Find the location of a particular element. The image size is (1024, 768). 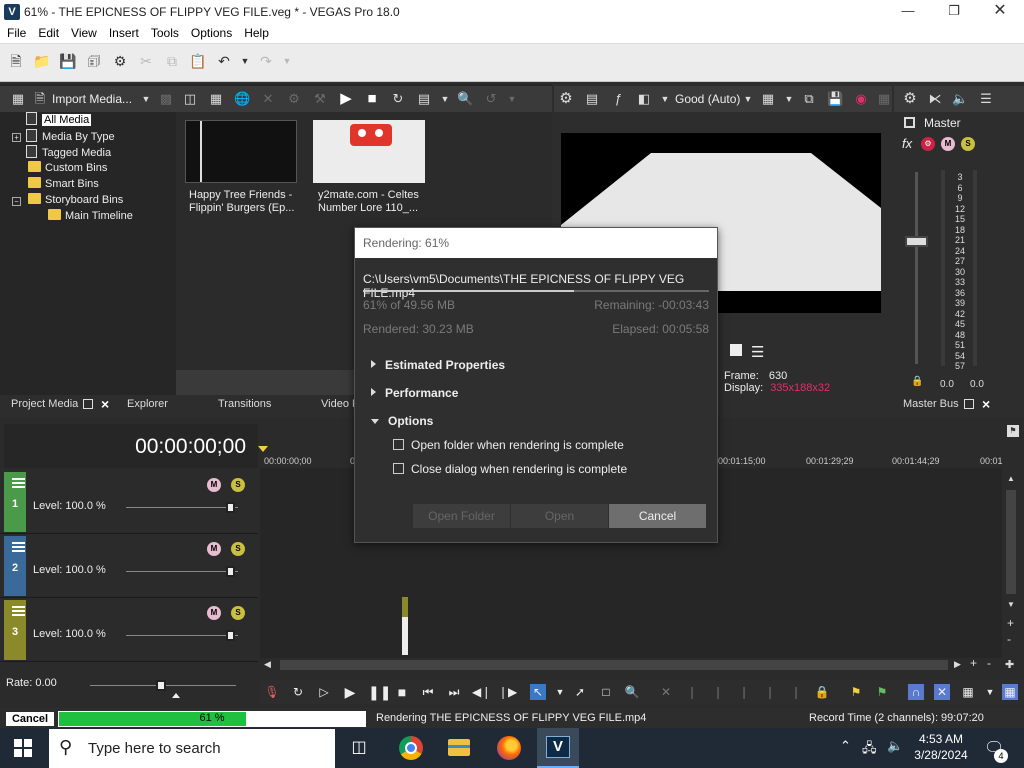

selection-tool-icon: □ is located at coordinates (606, 692).